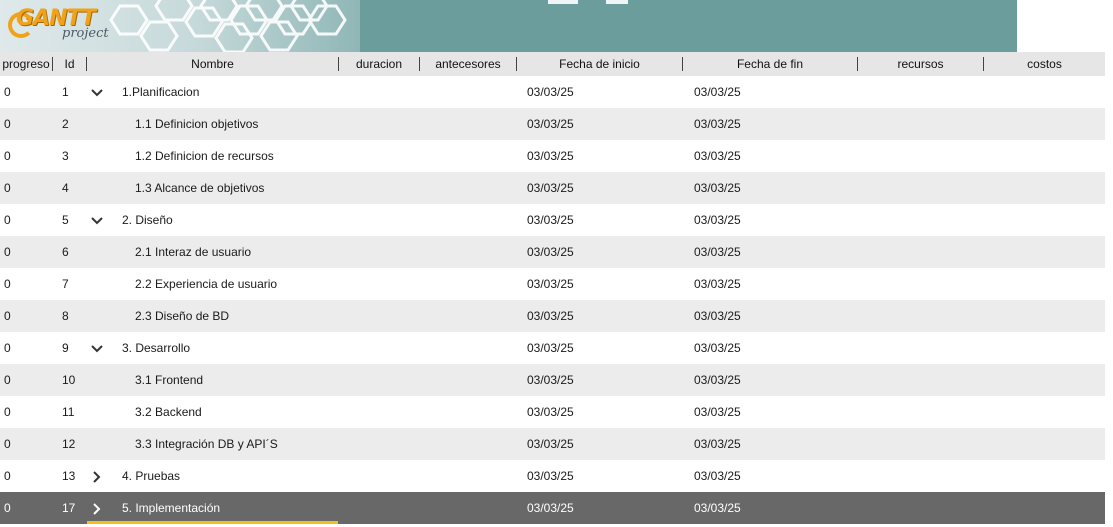  I want to click on table-row: 0 8 2.3 Diseño de BD 03/03/25 03/03/25, so click(552, 316).